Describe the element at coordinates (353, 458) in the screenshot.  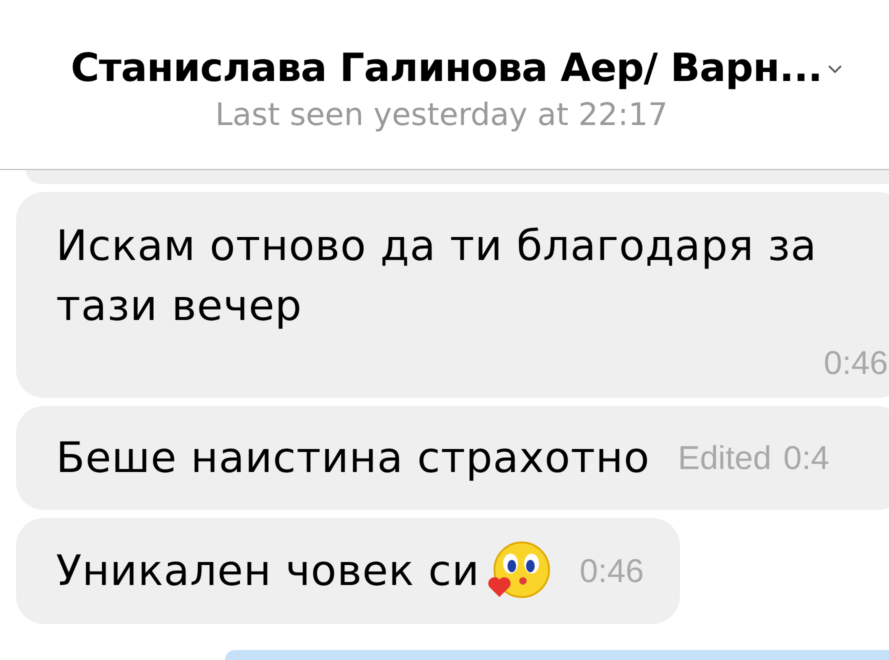
I see `message-text: Беше наистина страхотно` at that location.